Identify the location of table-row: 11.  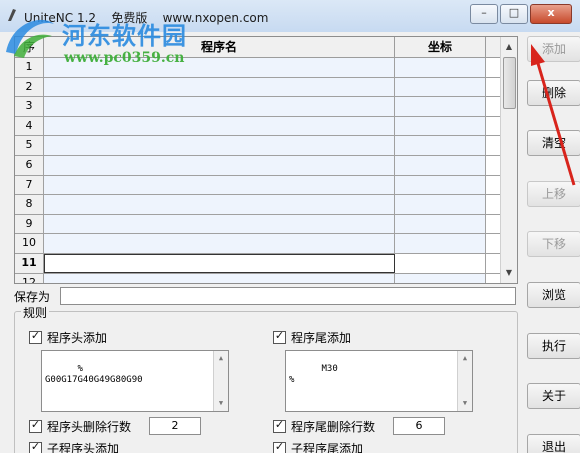
(258, 263).